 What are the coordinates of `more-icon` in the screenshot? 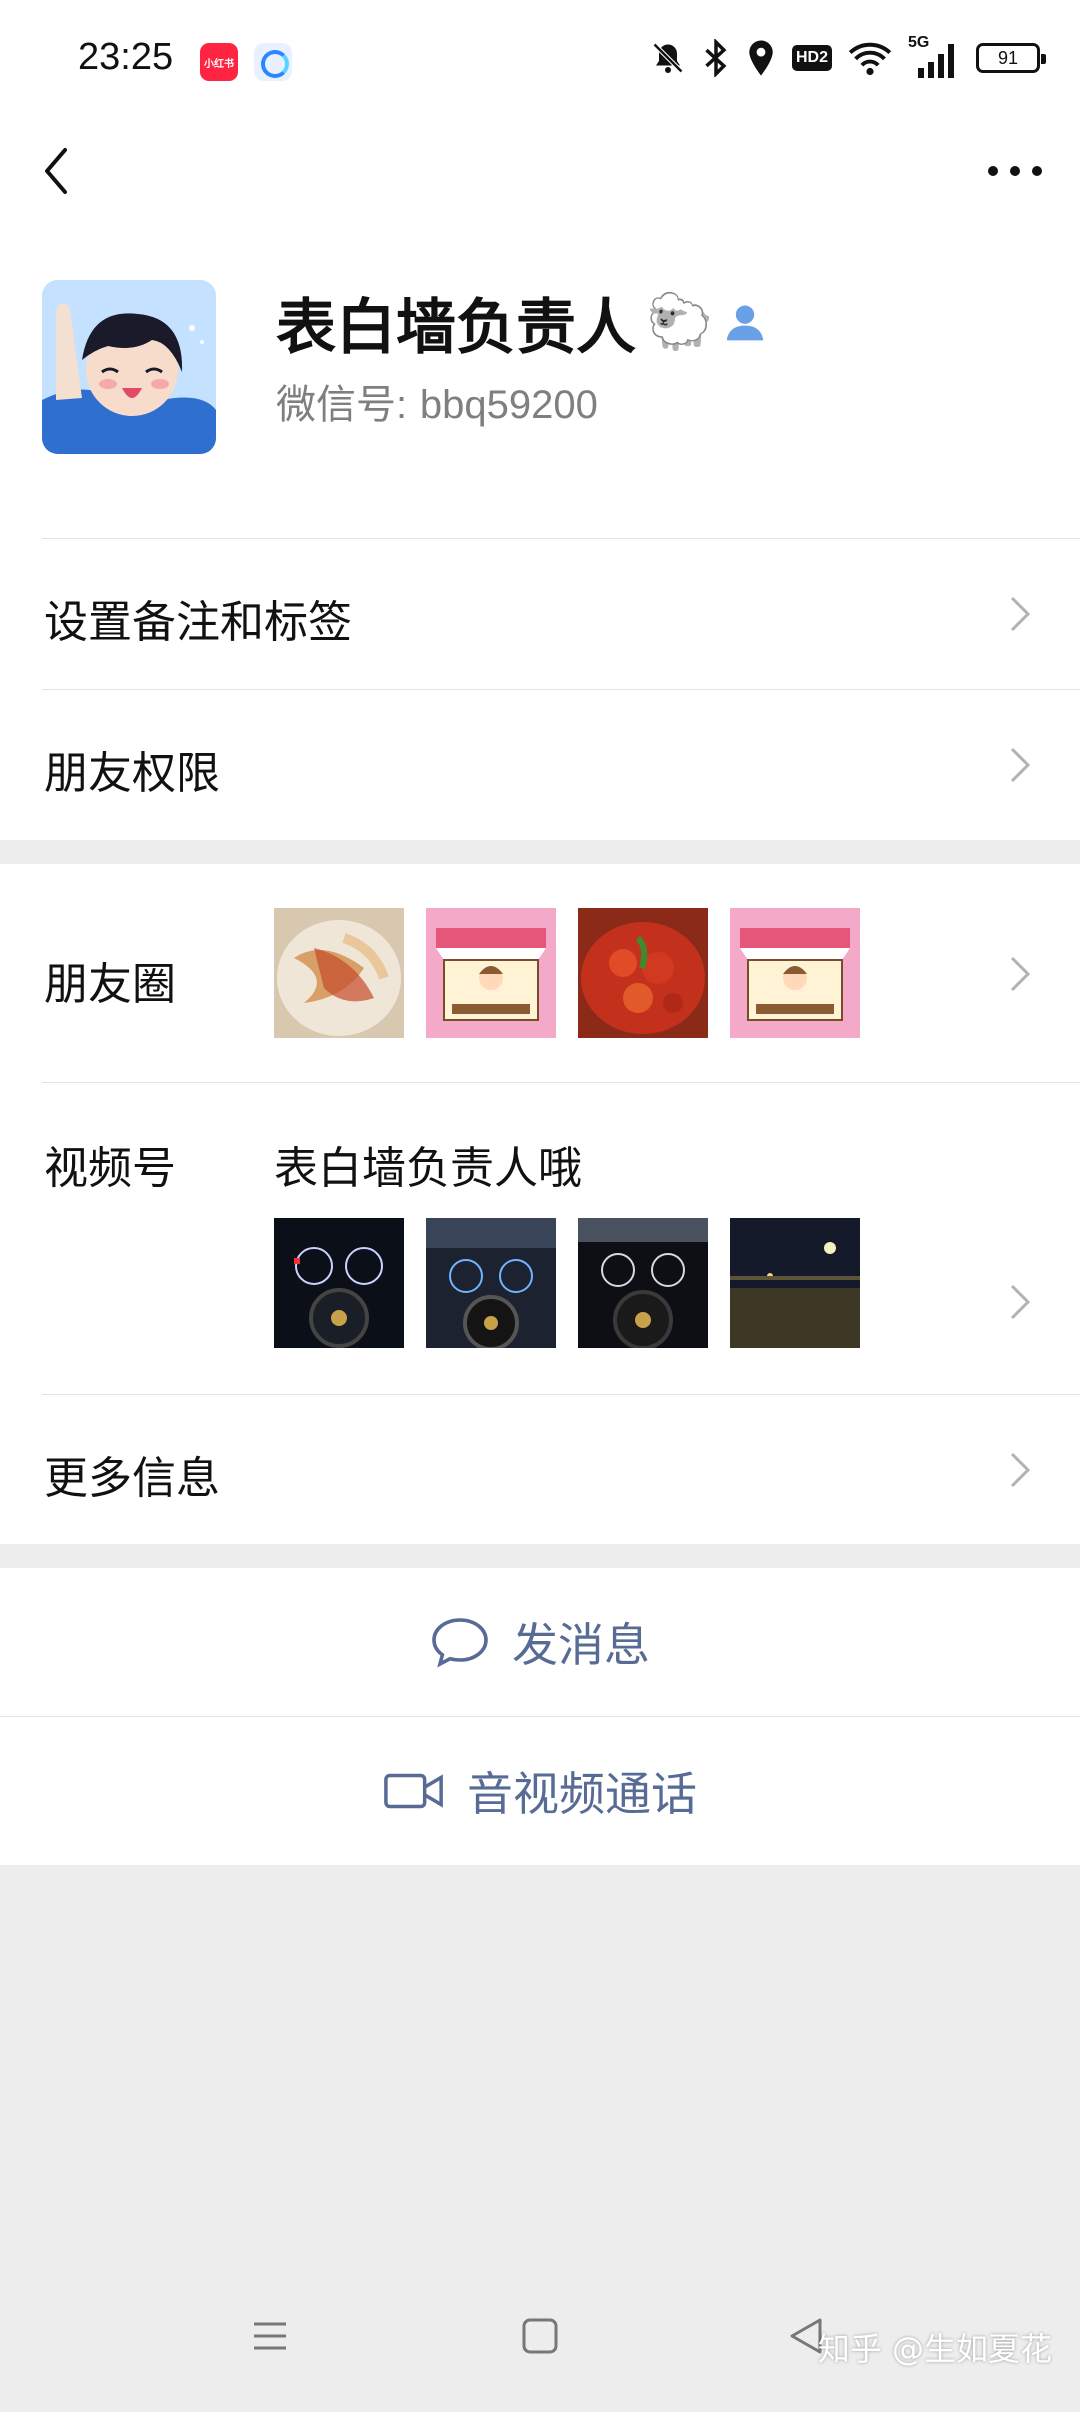 It's located at (1015, 170).